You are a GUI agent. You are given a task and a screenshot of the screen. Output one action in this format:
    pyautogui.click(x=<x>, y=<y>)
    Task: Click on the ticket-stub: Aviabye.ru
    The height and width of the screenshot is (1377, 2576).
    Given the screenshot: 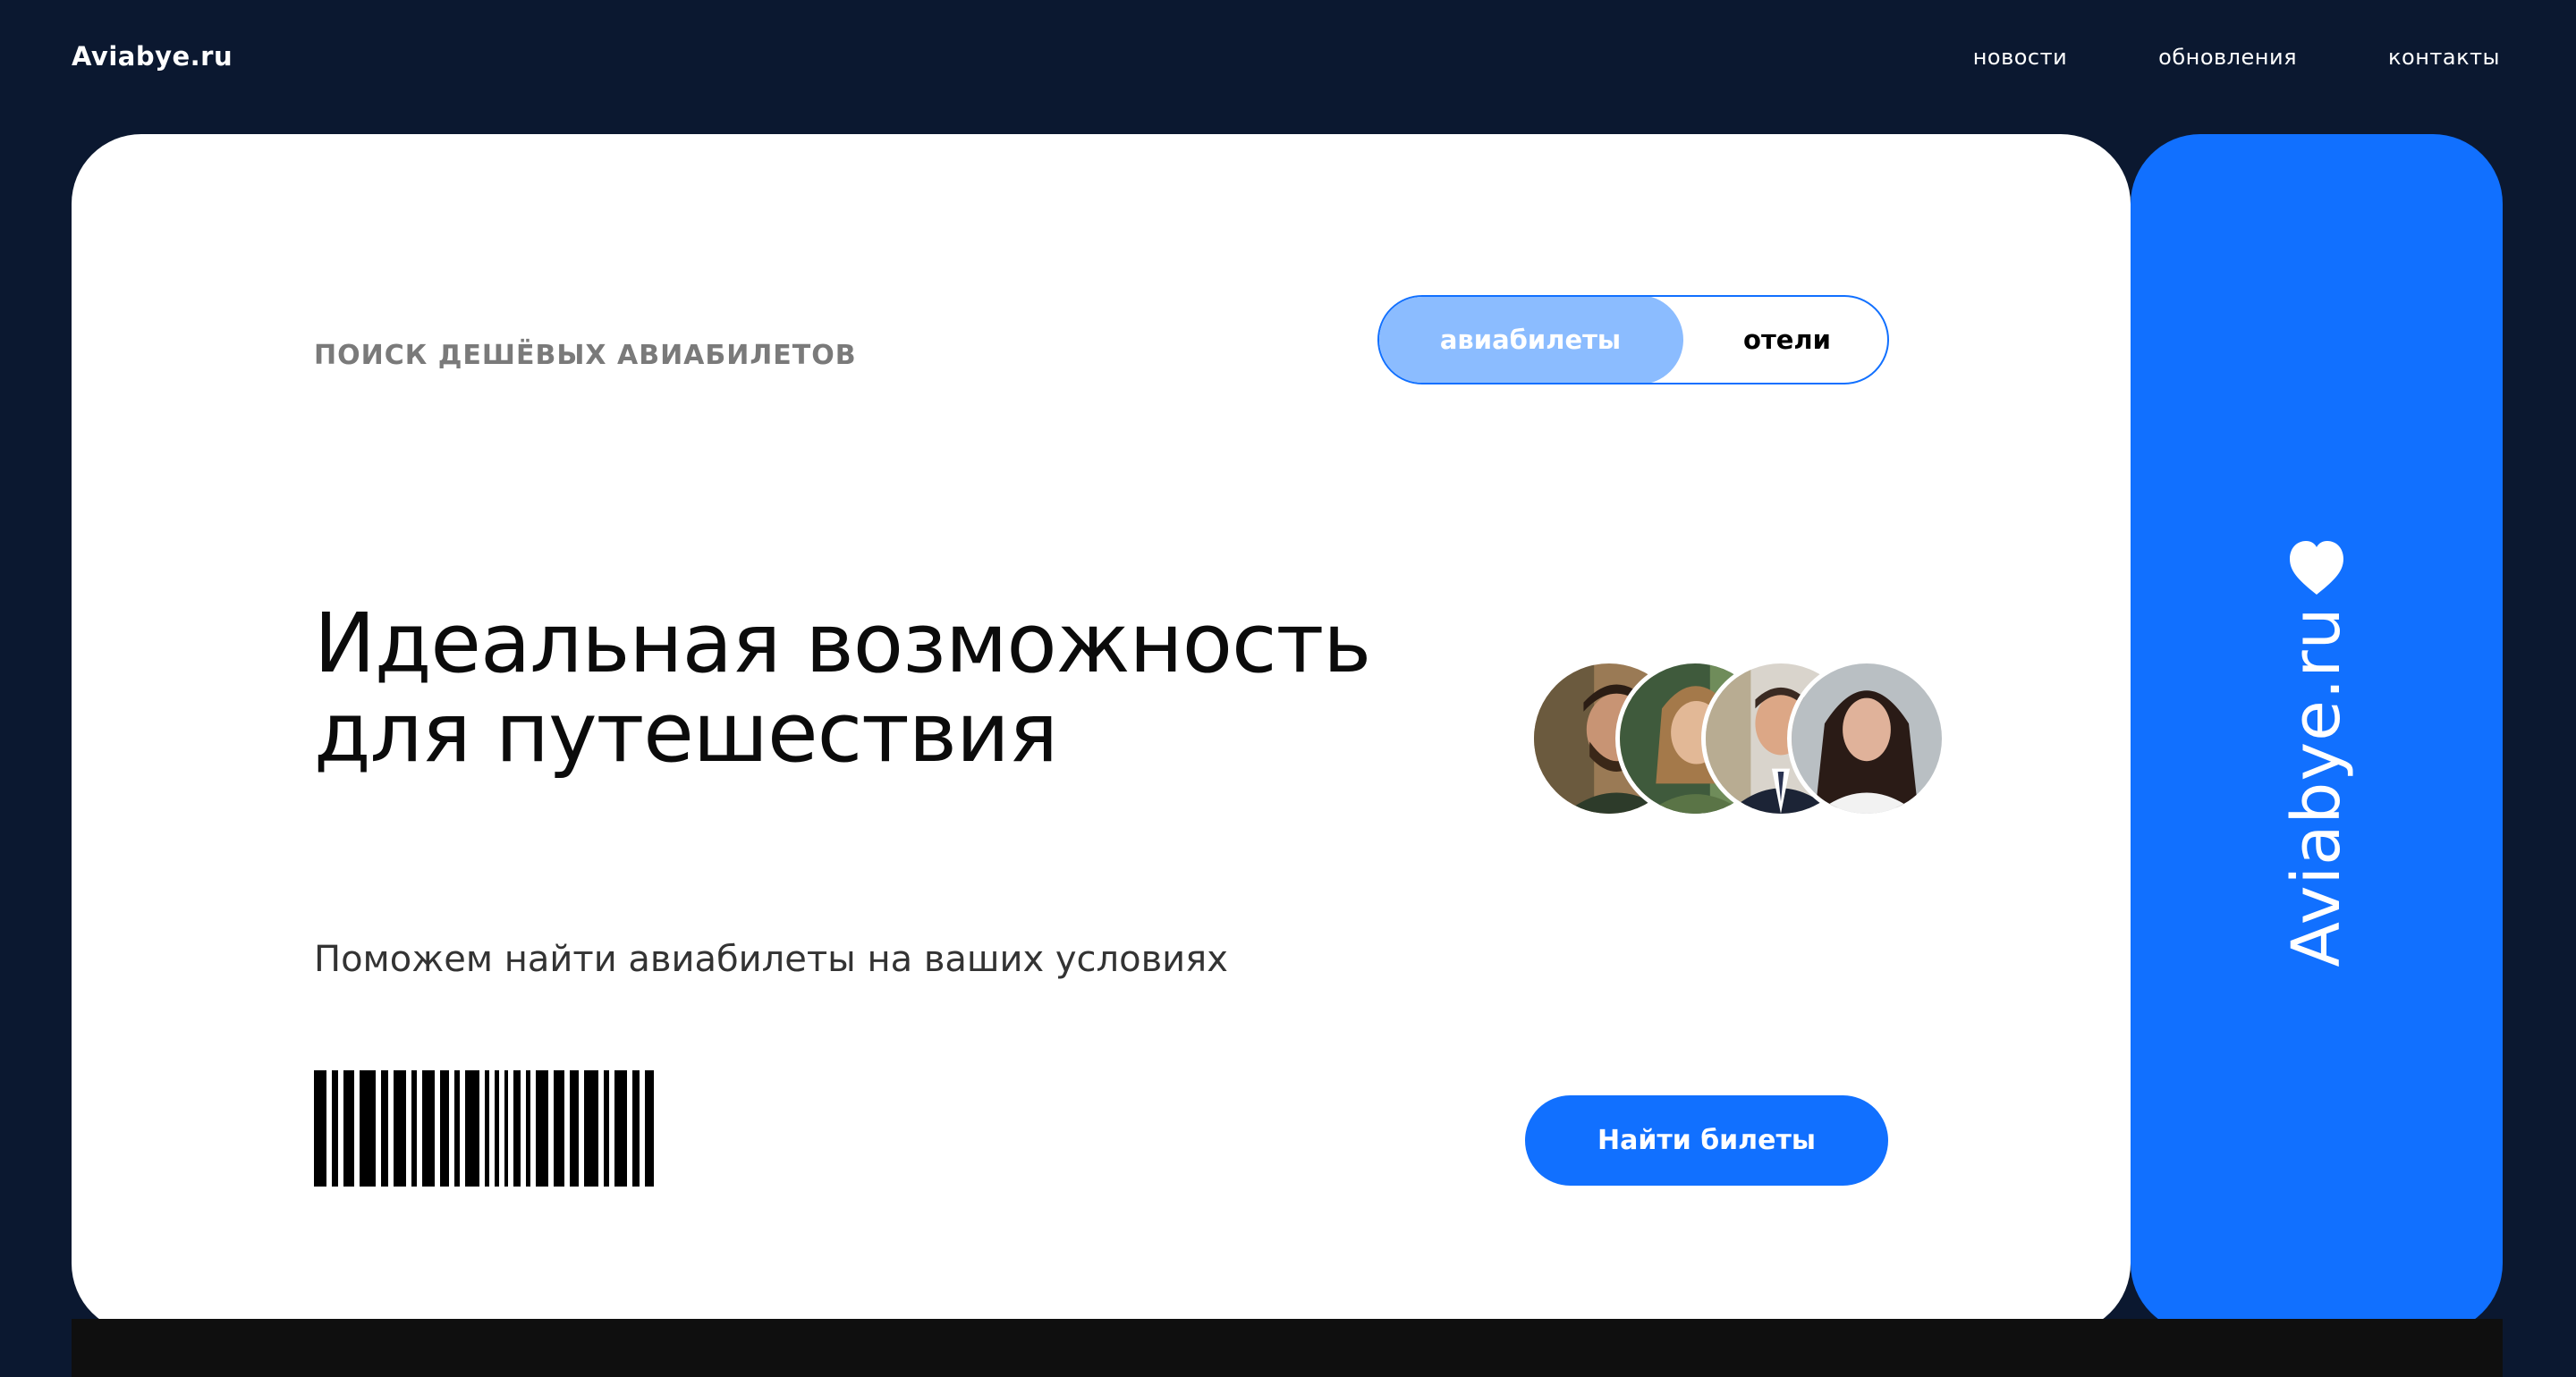 What is the action you would take?
    pyautogui.click(x=2317, y=733)
    